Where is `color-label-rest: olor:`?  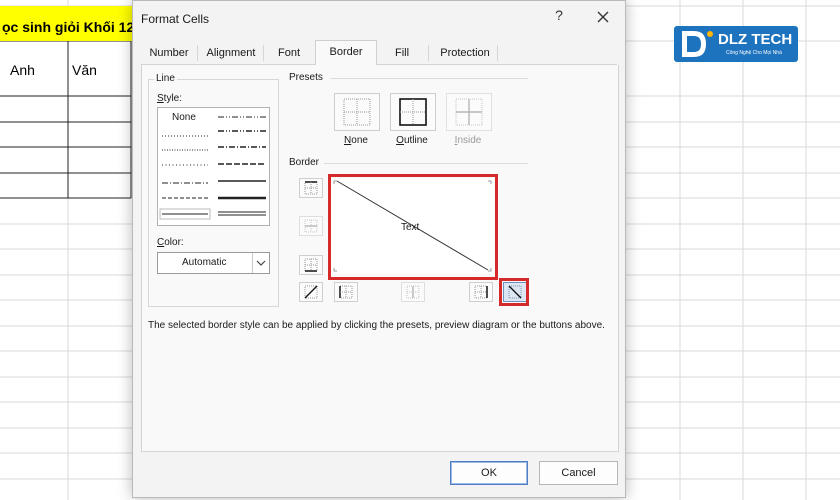 color-label-rest: olor: is located at coordinates (174, 242).